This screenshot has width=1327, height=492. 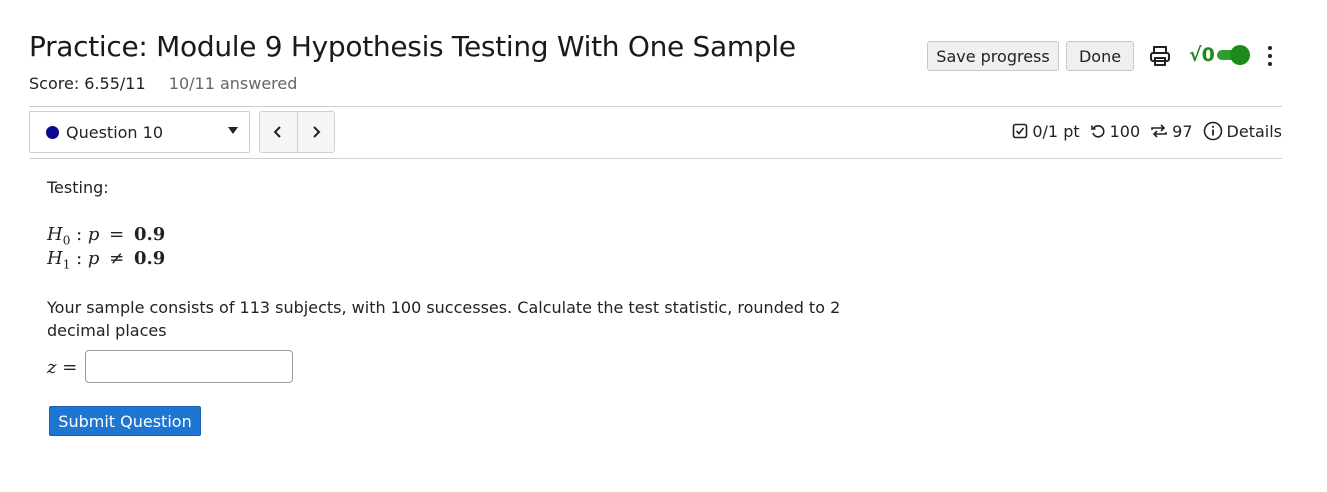 What do you see at coordinates (52, 132) in the screenshot?
I see `question-status-dot` at bounding box center [52, 132].